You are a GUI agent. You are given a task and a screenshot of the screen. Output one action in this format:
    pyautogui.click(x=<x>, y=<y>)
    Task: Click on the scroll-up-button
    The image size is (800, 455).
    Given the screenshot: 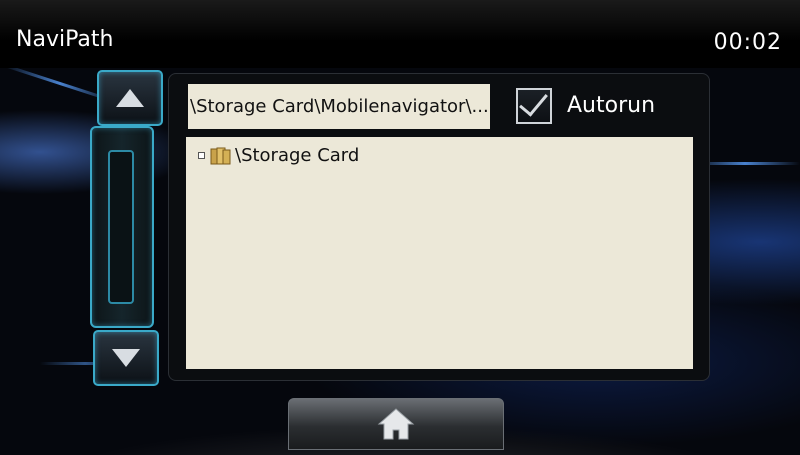 What is the action you would take?
    pyautogui.click(x=130, y=98)
    